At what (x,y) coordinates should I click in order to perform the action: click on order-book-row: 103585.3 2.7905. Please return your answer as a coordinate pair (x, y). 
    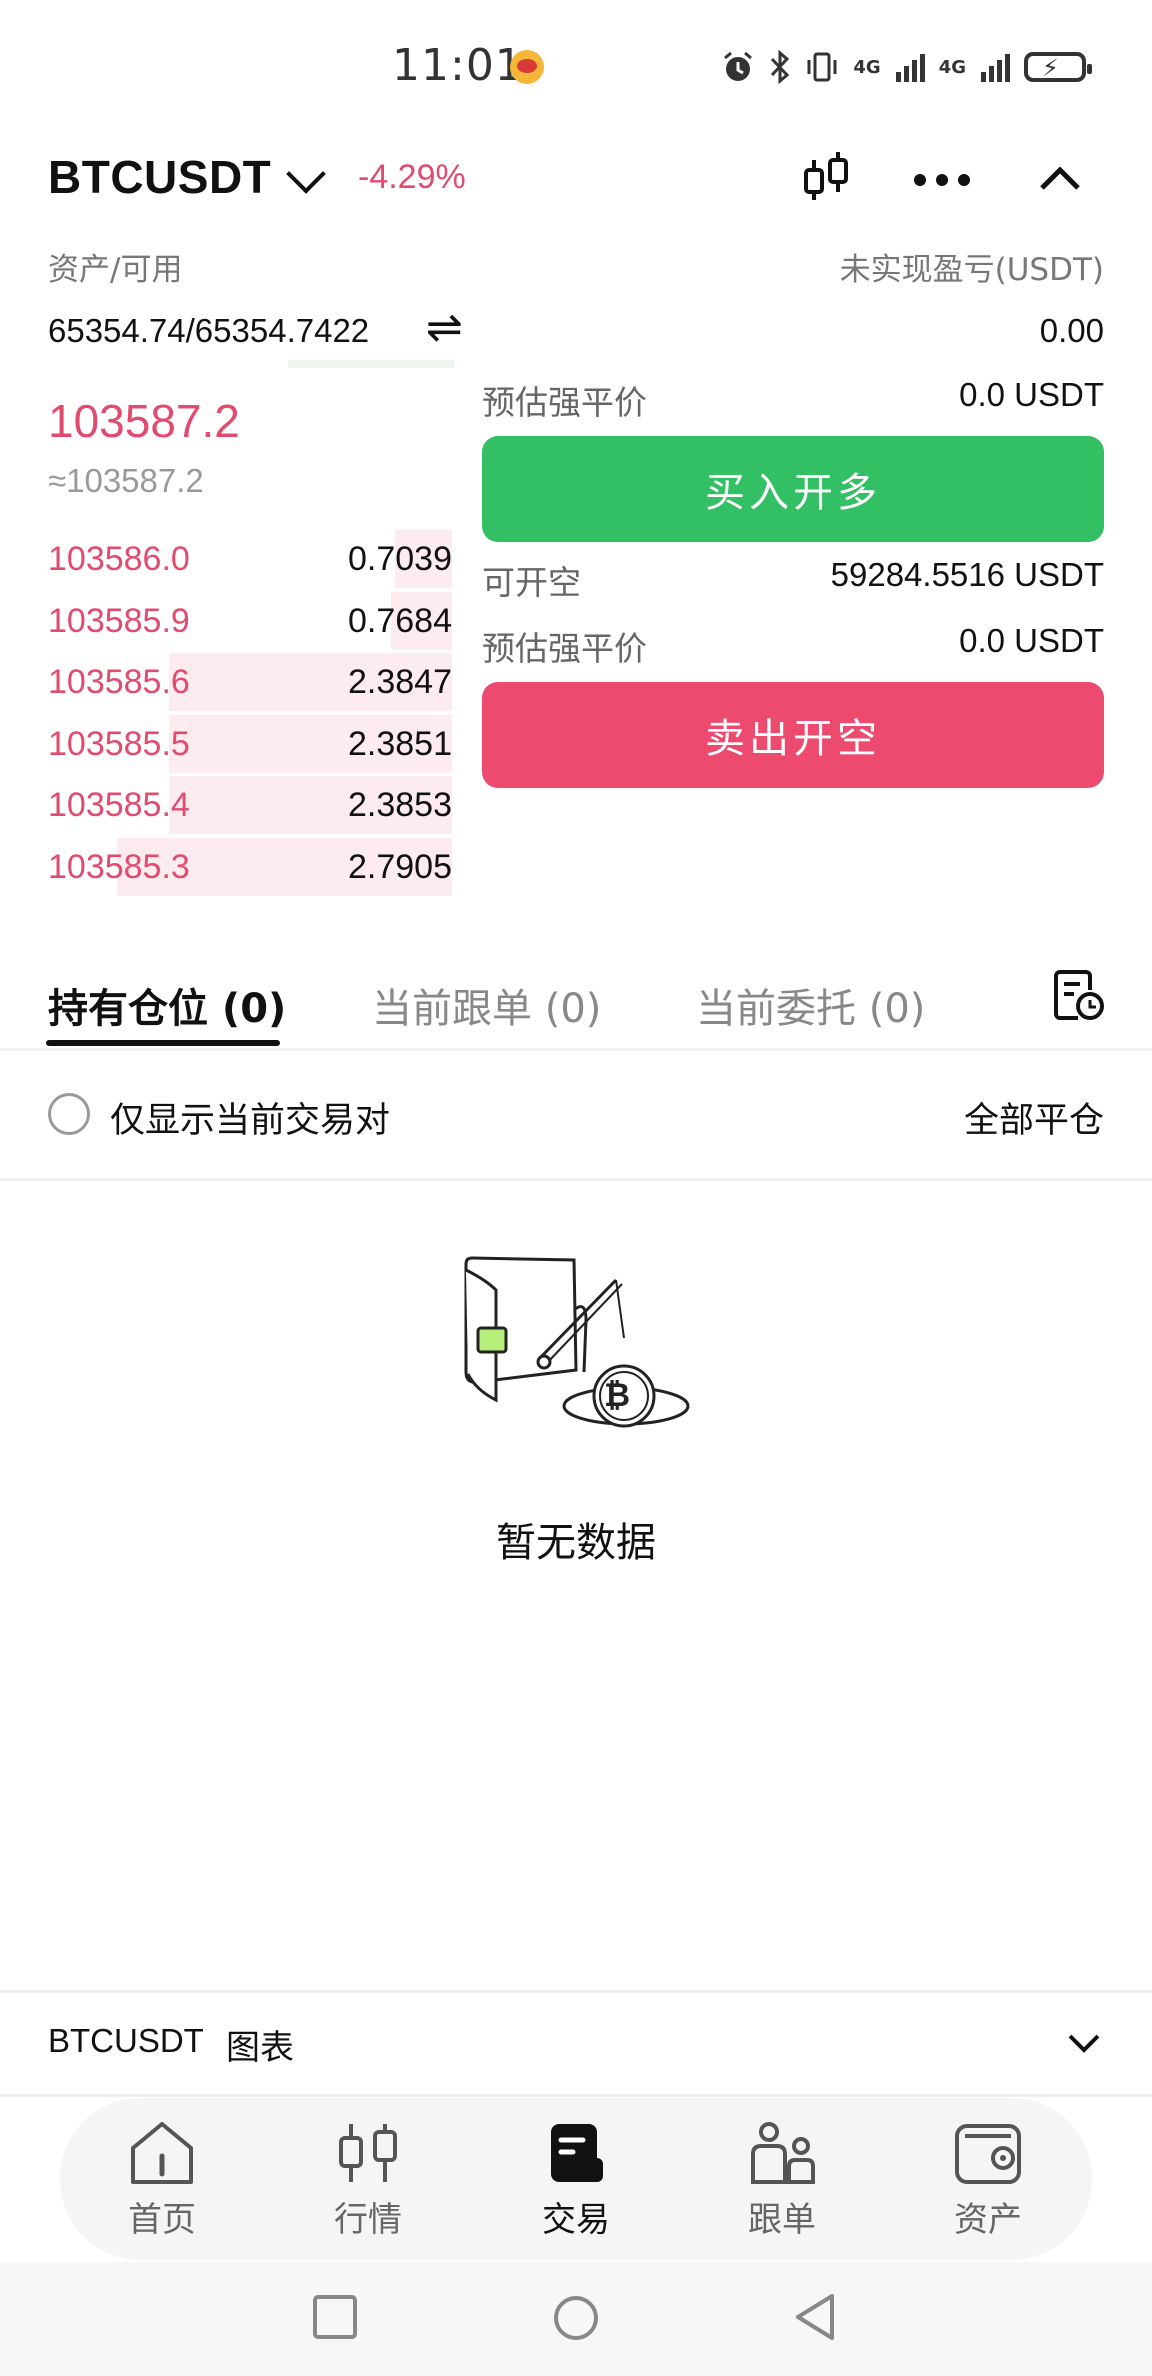
    Looking at the image, I should click on (250, 866).